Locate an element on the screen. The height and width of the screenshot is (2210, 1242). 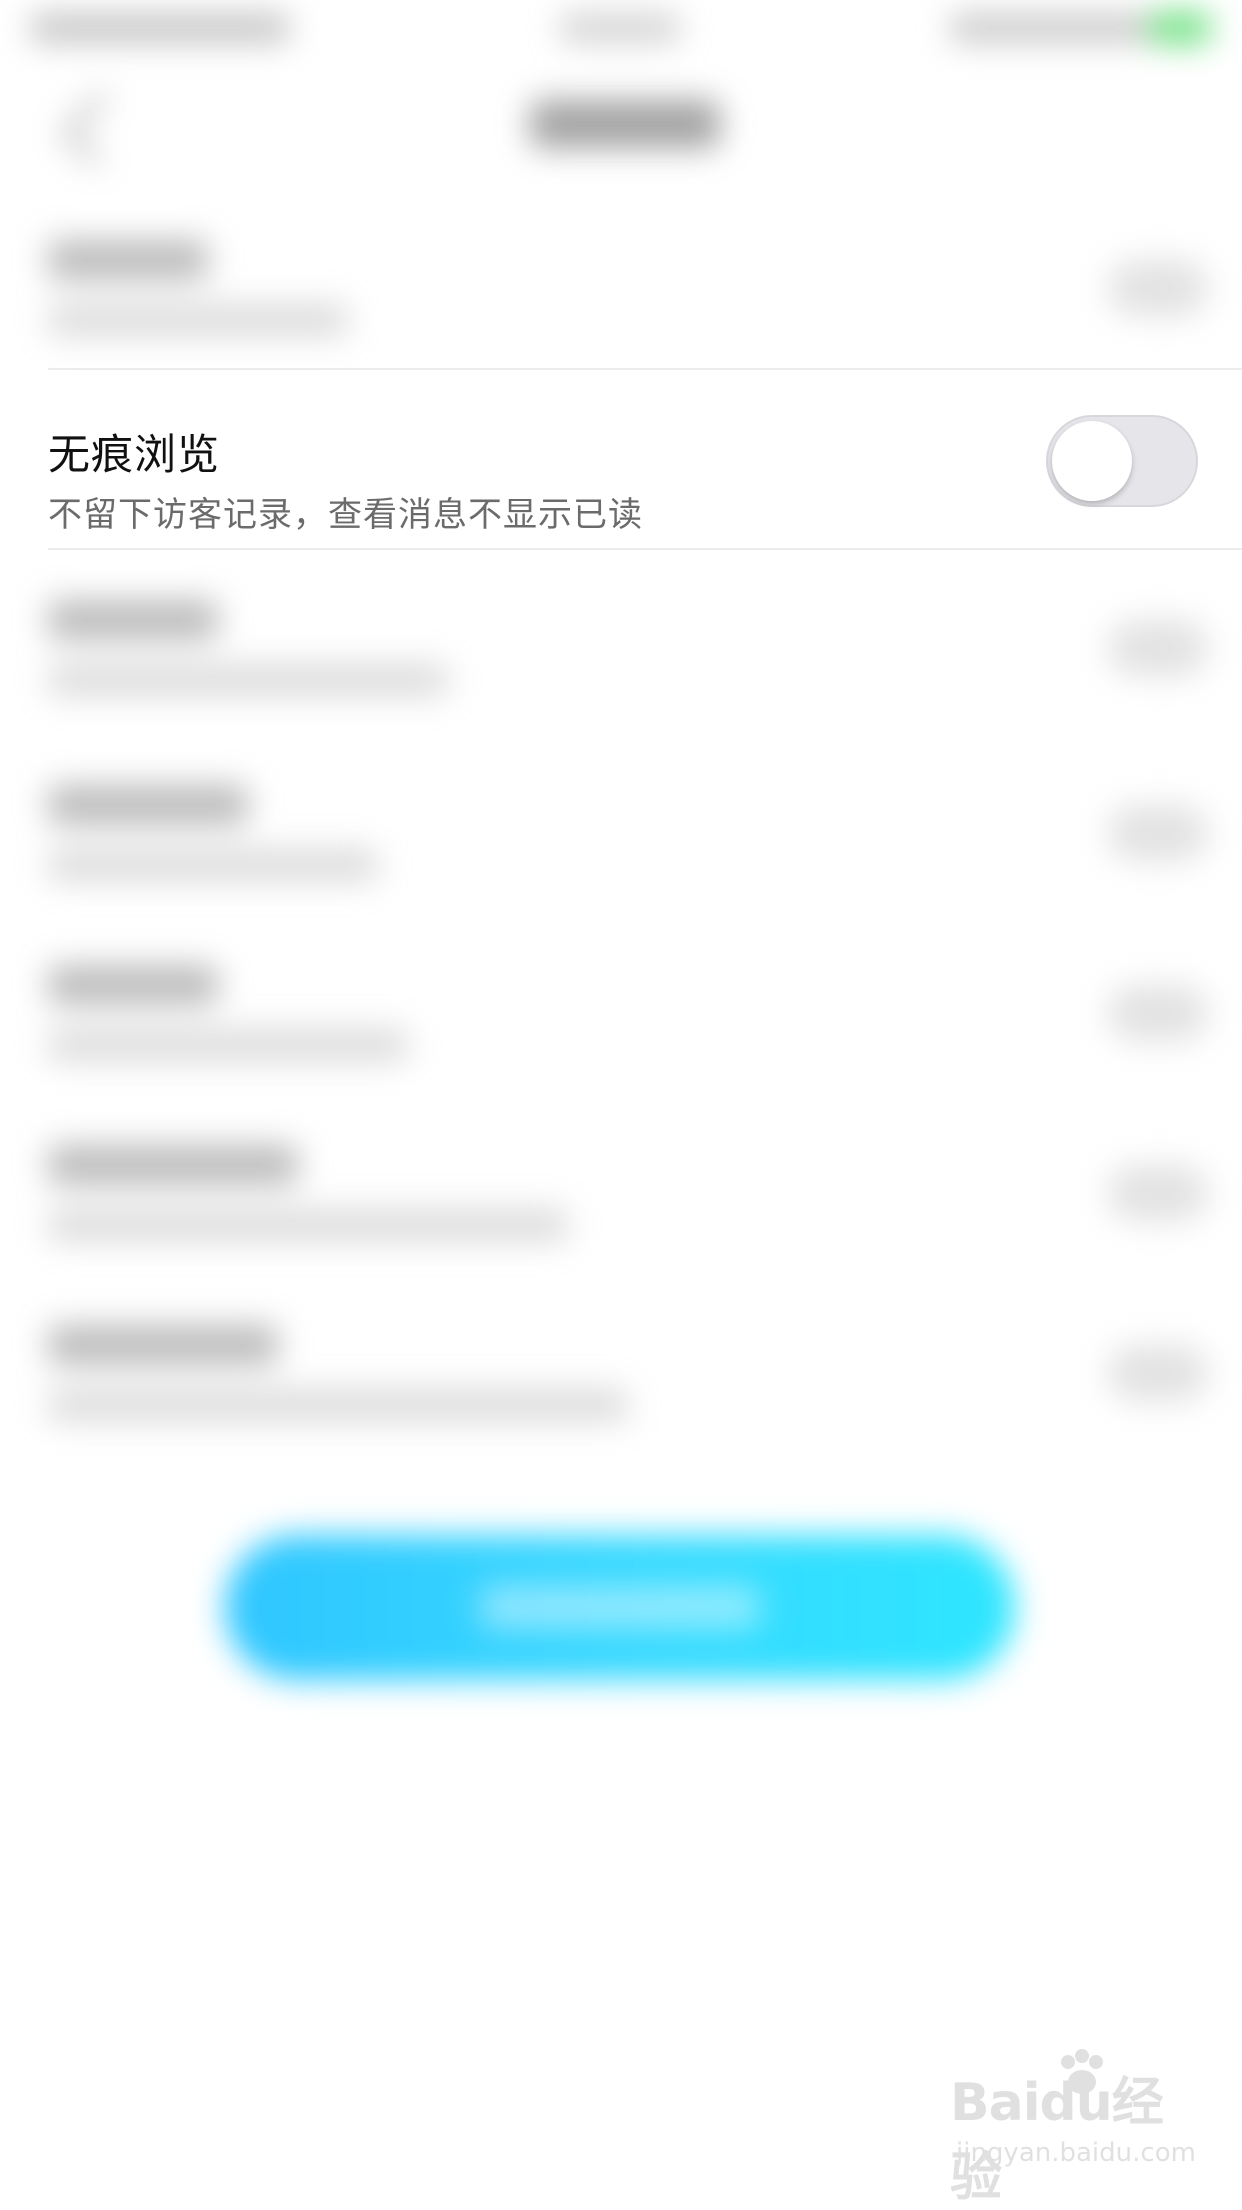
toggle-knob is located at coordinates (1092, 461).